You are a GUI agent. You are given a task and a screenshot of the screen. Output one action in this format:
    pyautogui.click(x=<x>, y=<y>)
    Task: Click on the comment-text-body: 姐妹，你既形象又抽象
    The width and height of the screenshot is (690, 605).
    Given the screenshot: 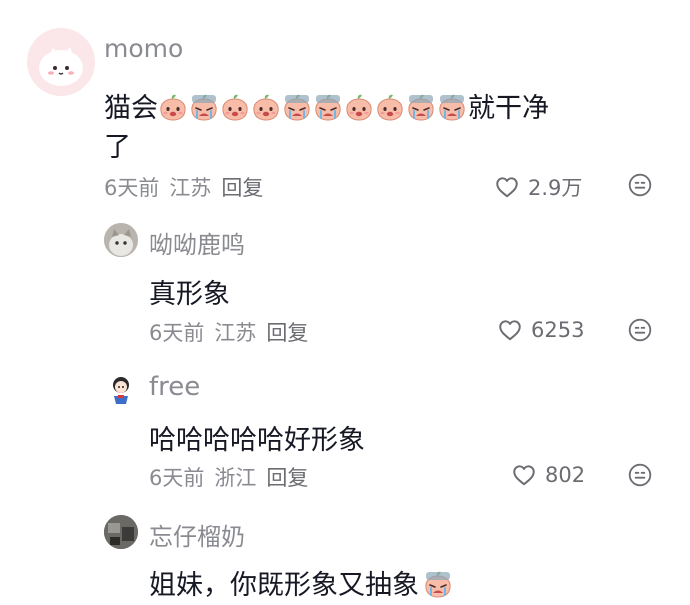 What is the action you would take?
    pyautogui.click(x=284, y=585)
    